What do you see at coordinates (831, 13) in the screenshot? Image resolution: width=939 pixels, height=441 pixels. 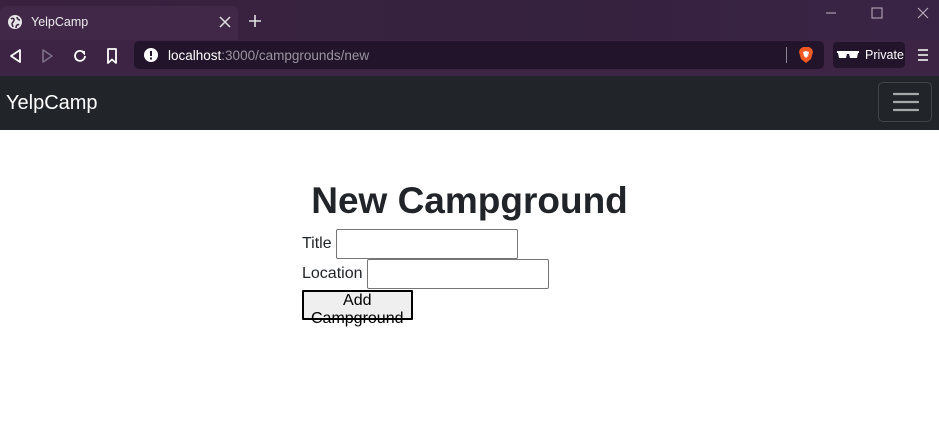 I see `minimize-icon` at bounding box center [831, 13].